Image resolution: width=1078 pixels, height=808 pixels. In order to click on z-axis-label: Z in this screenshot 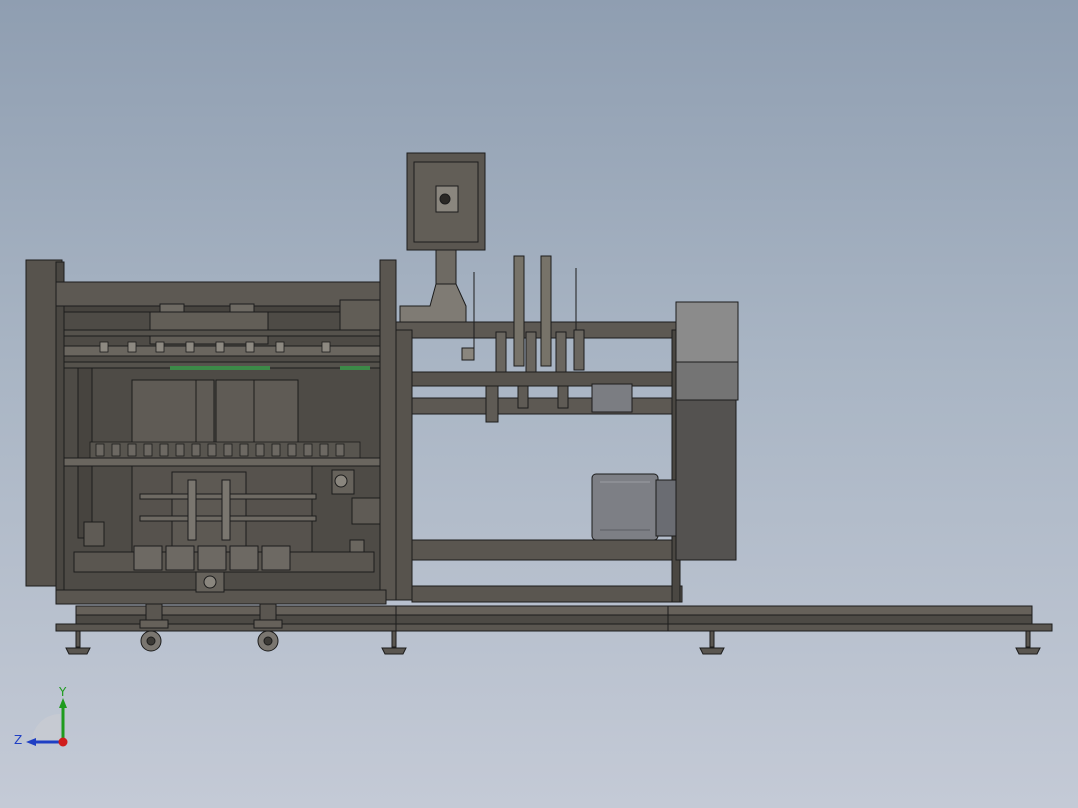, I will do `click(18, 740)`.